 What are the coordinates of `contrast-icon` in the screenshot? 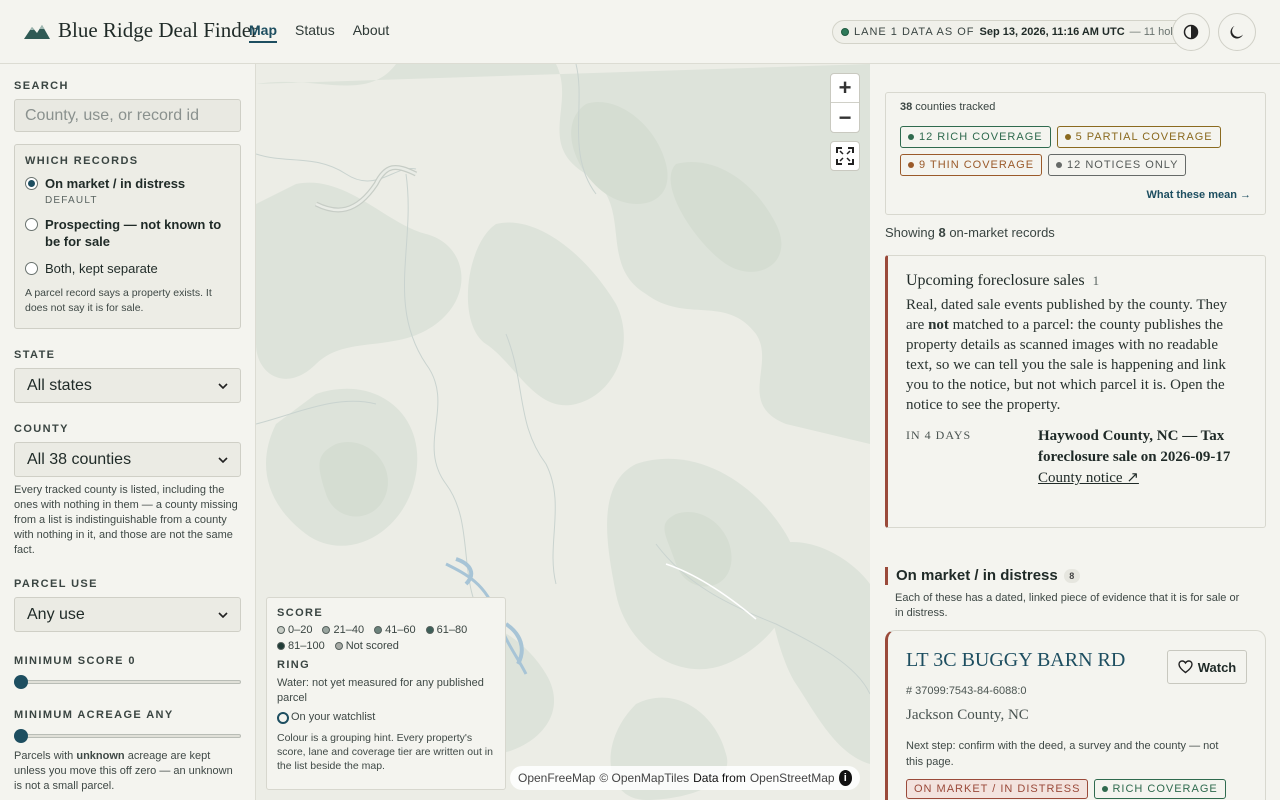 It's located at (1191, 32).